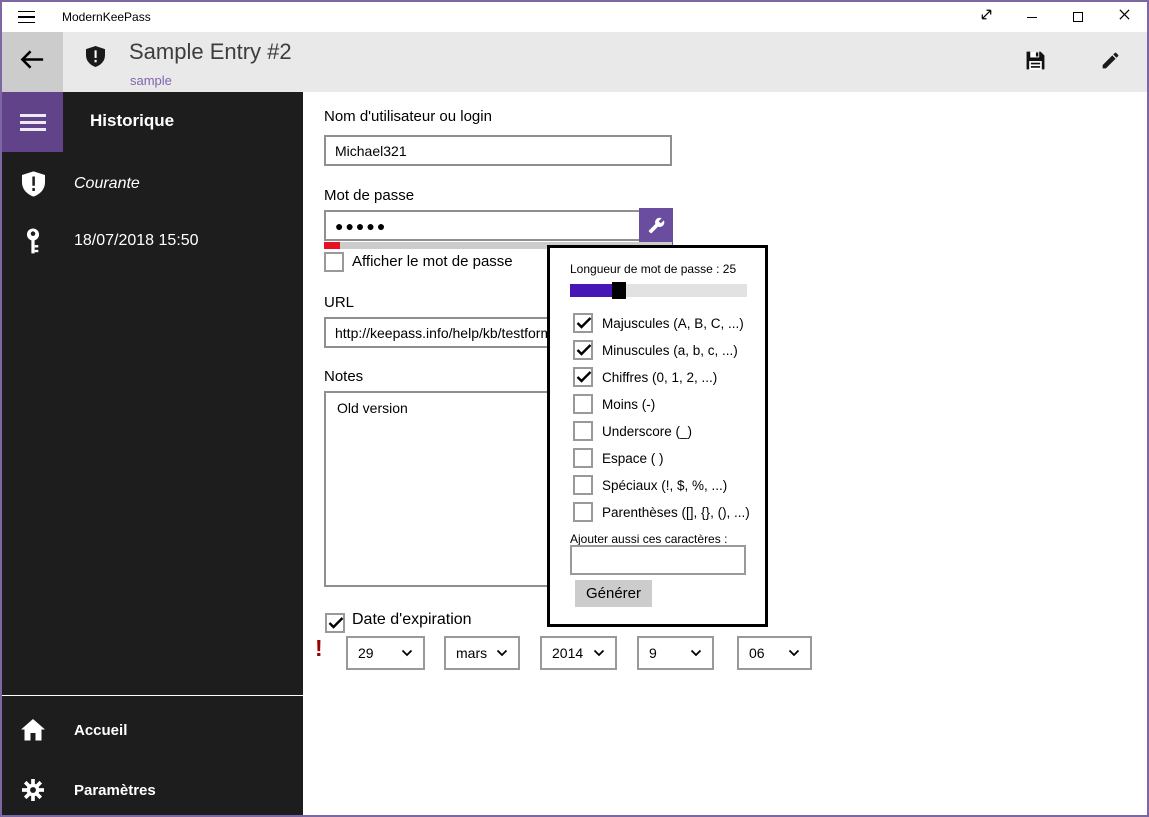  Describe the element at coordinates (408, 116) in the screenshot. I see `username-label: Nom d'utilisateur ou login` at that location.